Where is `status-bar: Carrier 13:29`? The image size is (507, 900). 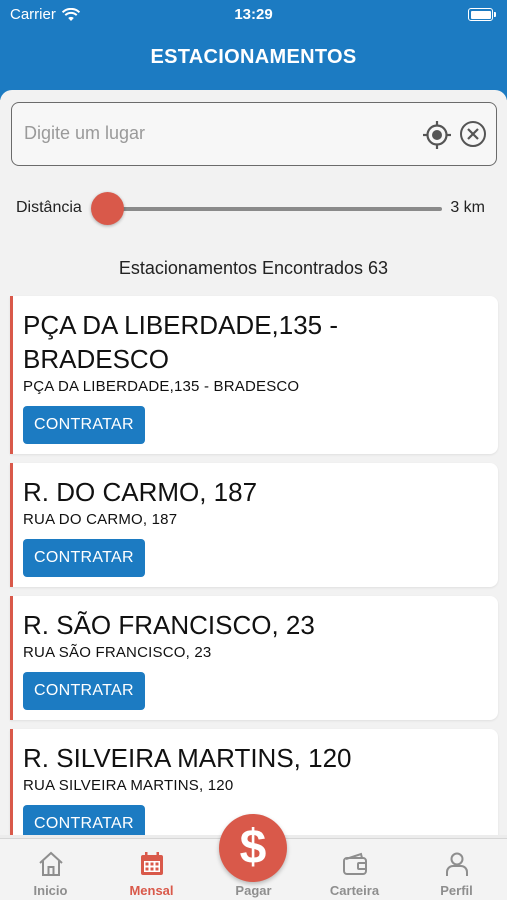 status-bar: Carrier 13:29 is located at coordinates (253, 15).